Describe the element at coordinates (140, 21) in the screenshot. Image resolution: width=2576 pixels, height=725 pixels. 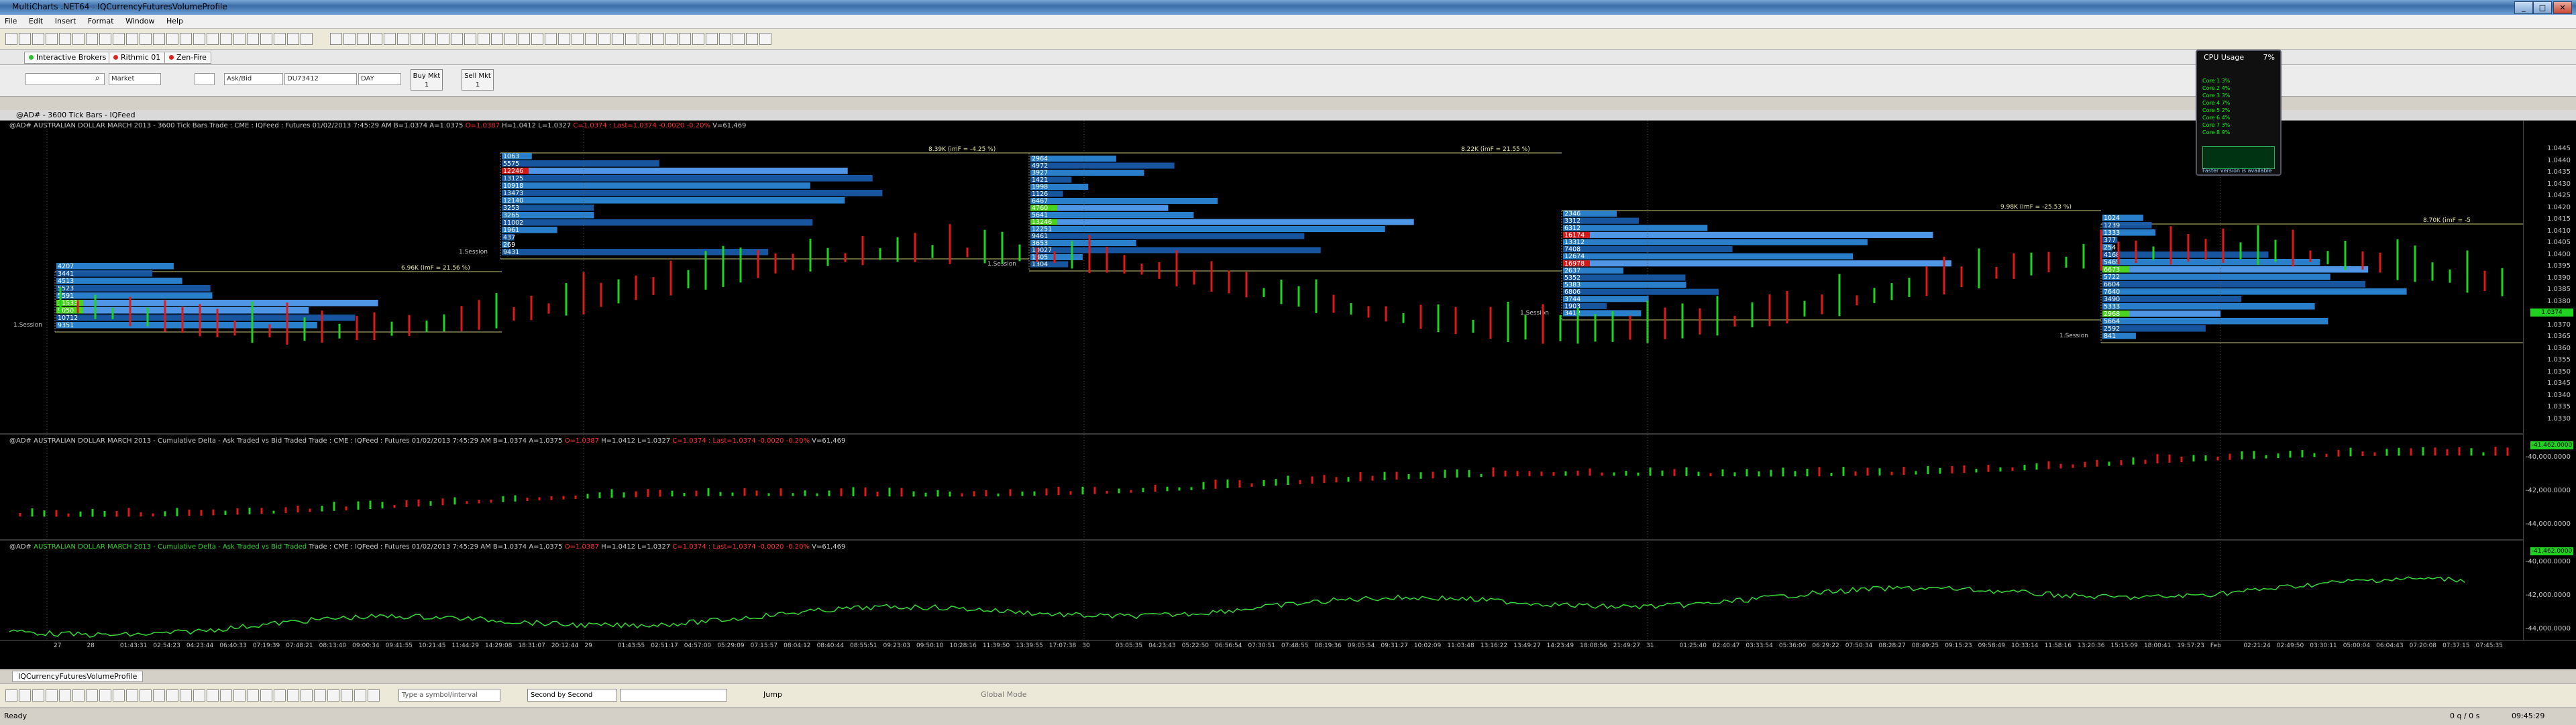
I see `menu-window: Window` at that location.